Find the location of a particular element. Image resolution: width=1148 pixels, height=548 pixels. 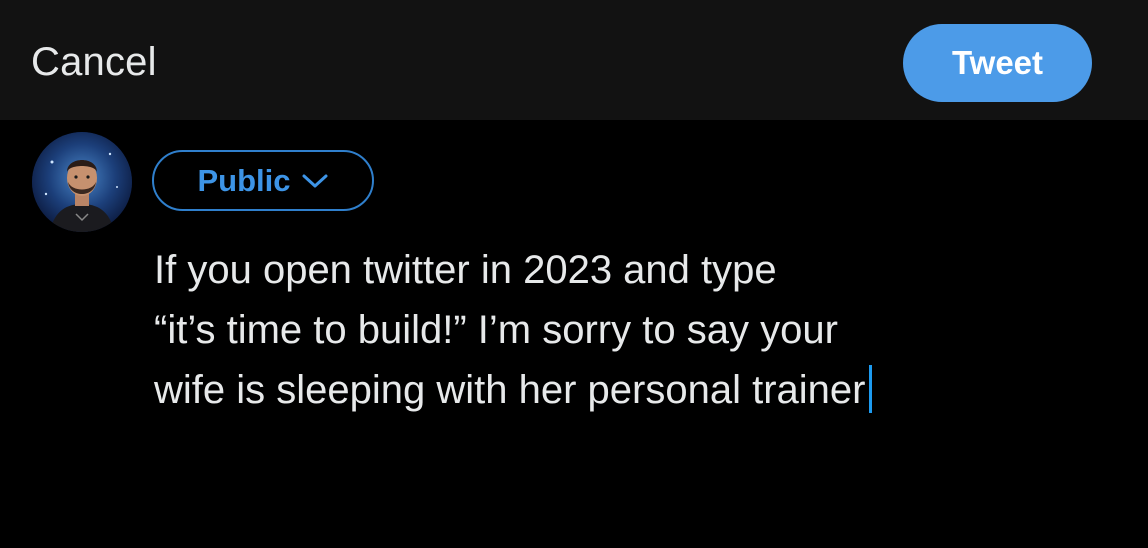

avatar-image is located at coordinates (82, 182).